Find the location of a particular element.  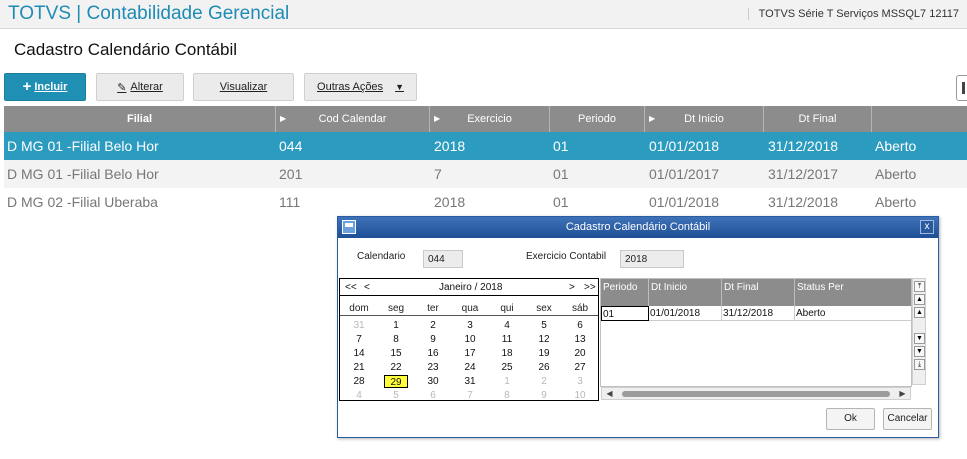

column-header-dt-inicio: ▶ Dt Inicio is located at coordinates (704, 119).